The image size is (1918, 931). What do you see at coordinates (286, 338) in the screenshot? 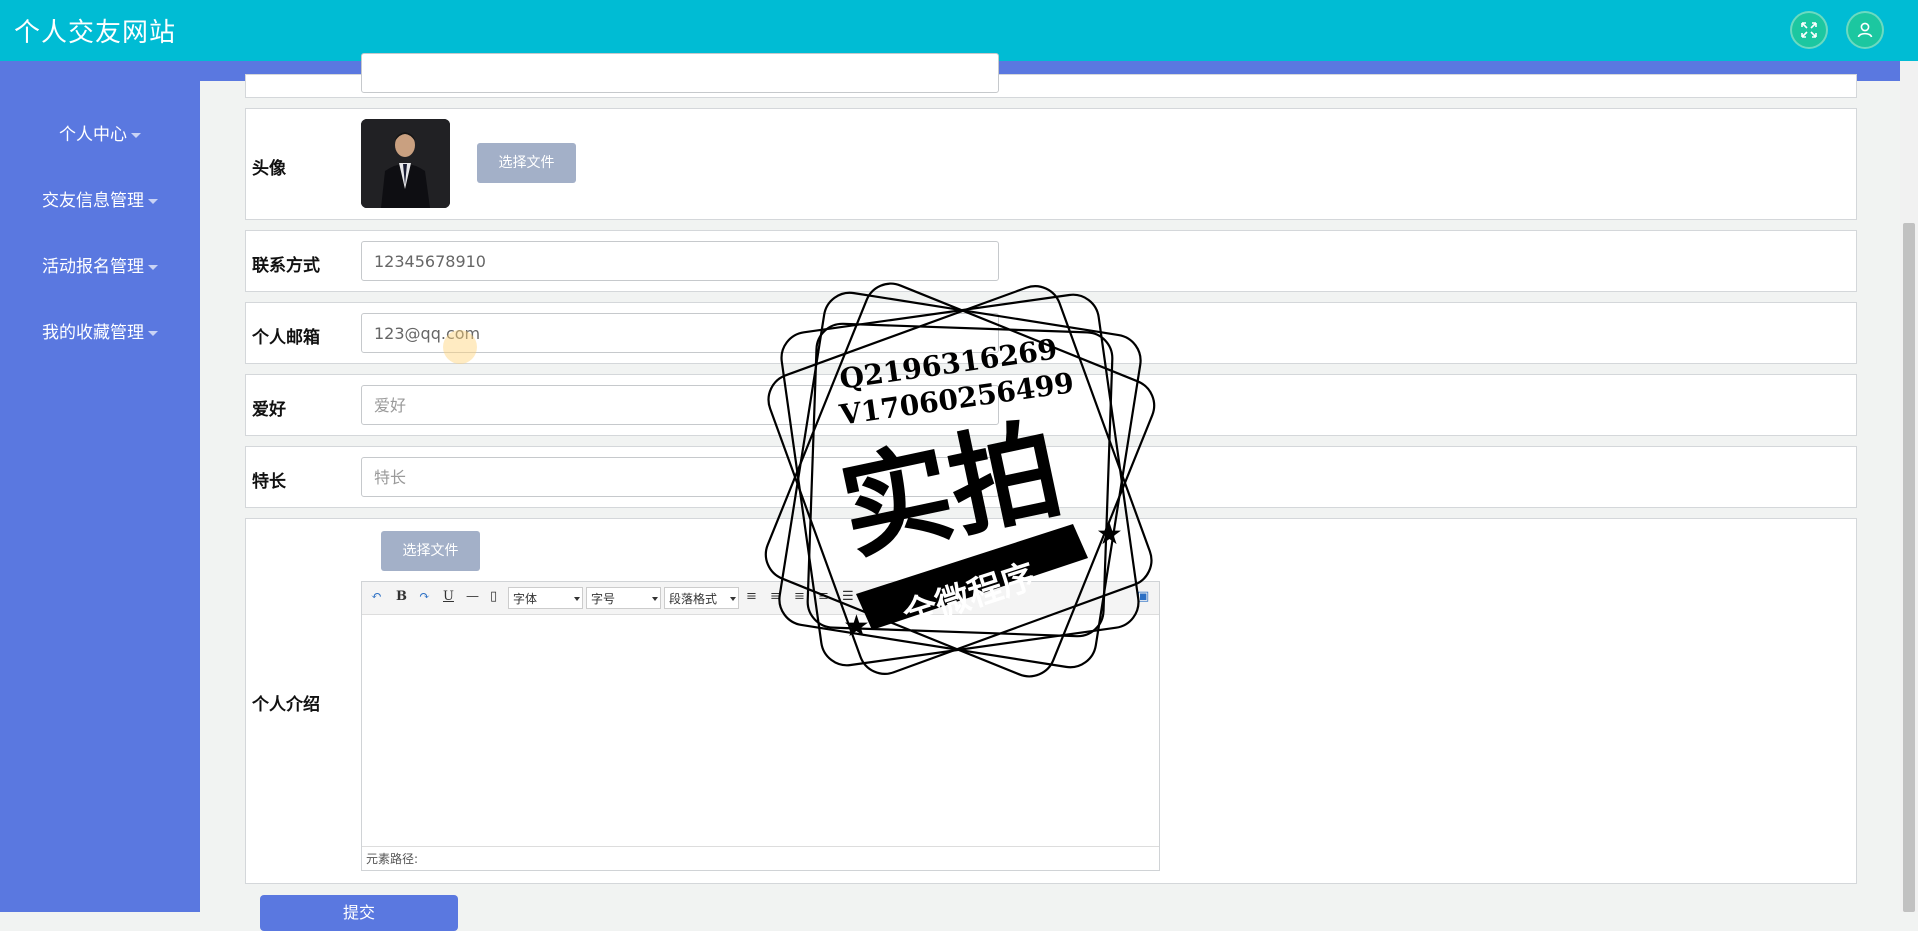
I see `email-label: 个人邮箱` at bounding box center [286, 338].